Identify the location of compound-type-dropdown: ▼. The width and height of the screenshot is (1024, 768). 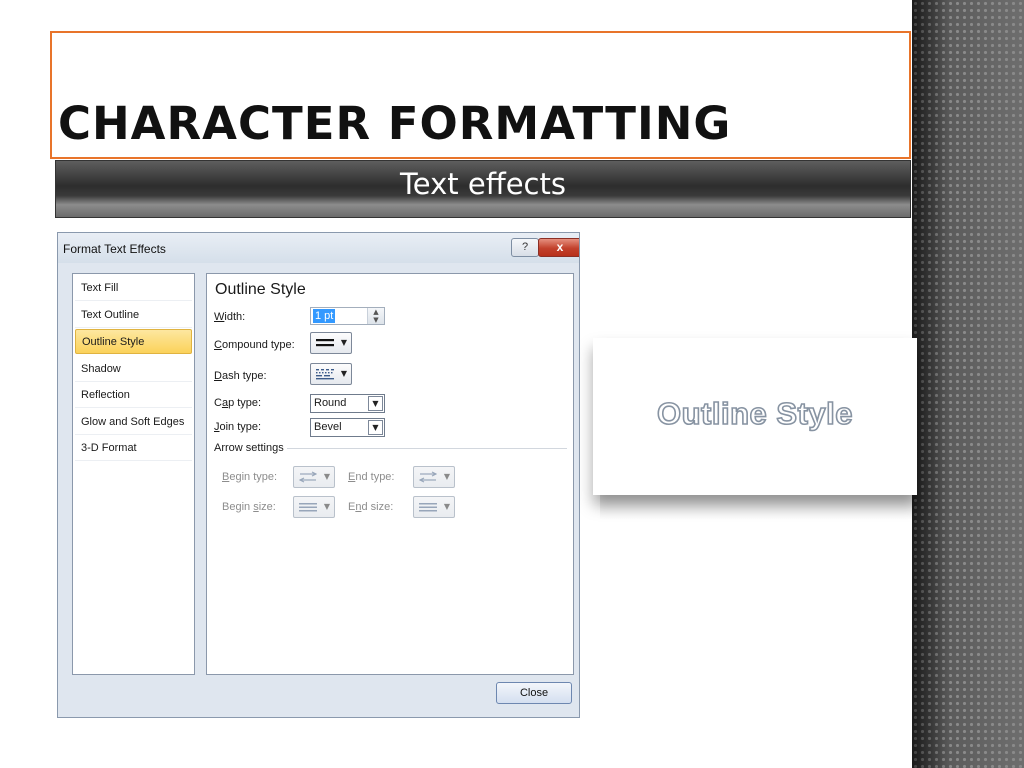
(331, 343).